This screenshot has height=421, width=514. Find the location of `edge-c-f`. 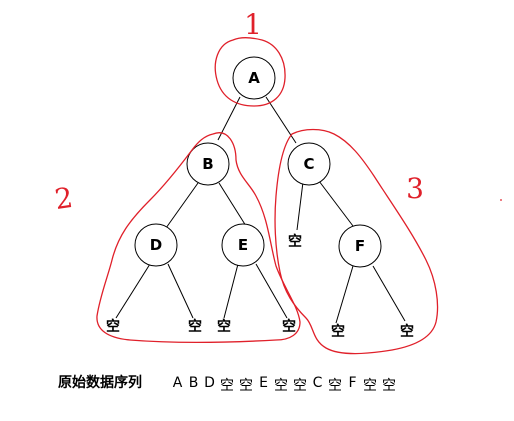

edge-c-f is located at coordinates (336, 203).